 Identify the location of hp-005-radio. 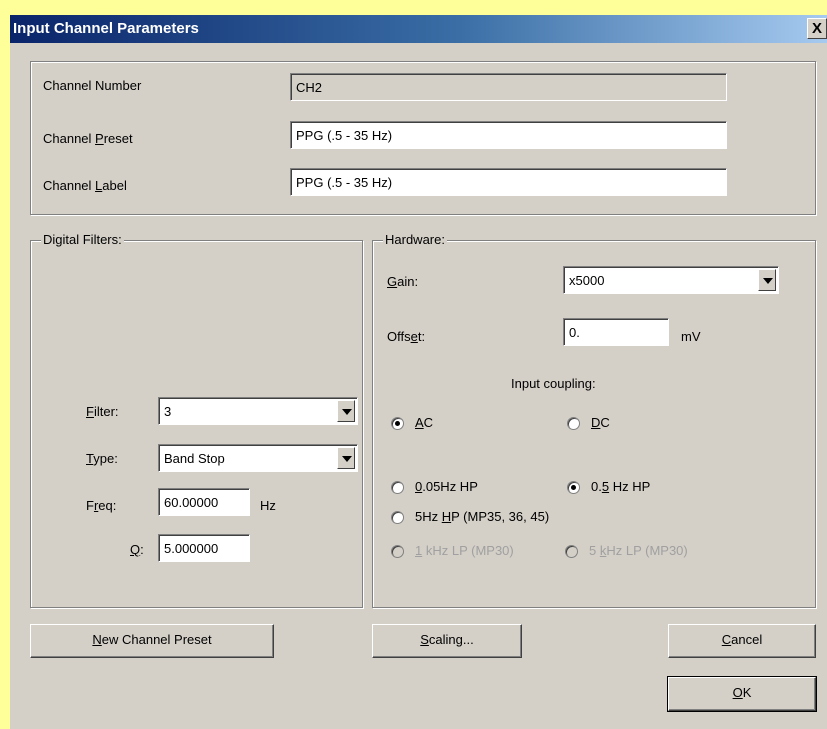
(397, 487).